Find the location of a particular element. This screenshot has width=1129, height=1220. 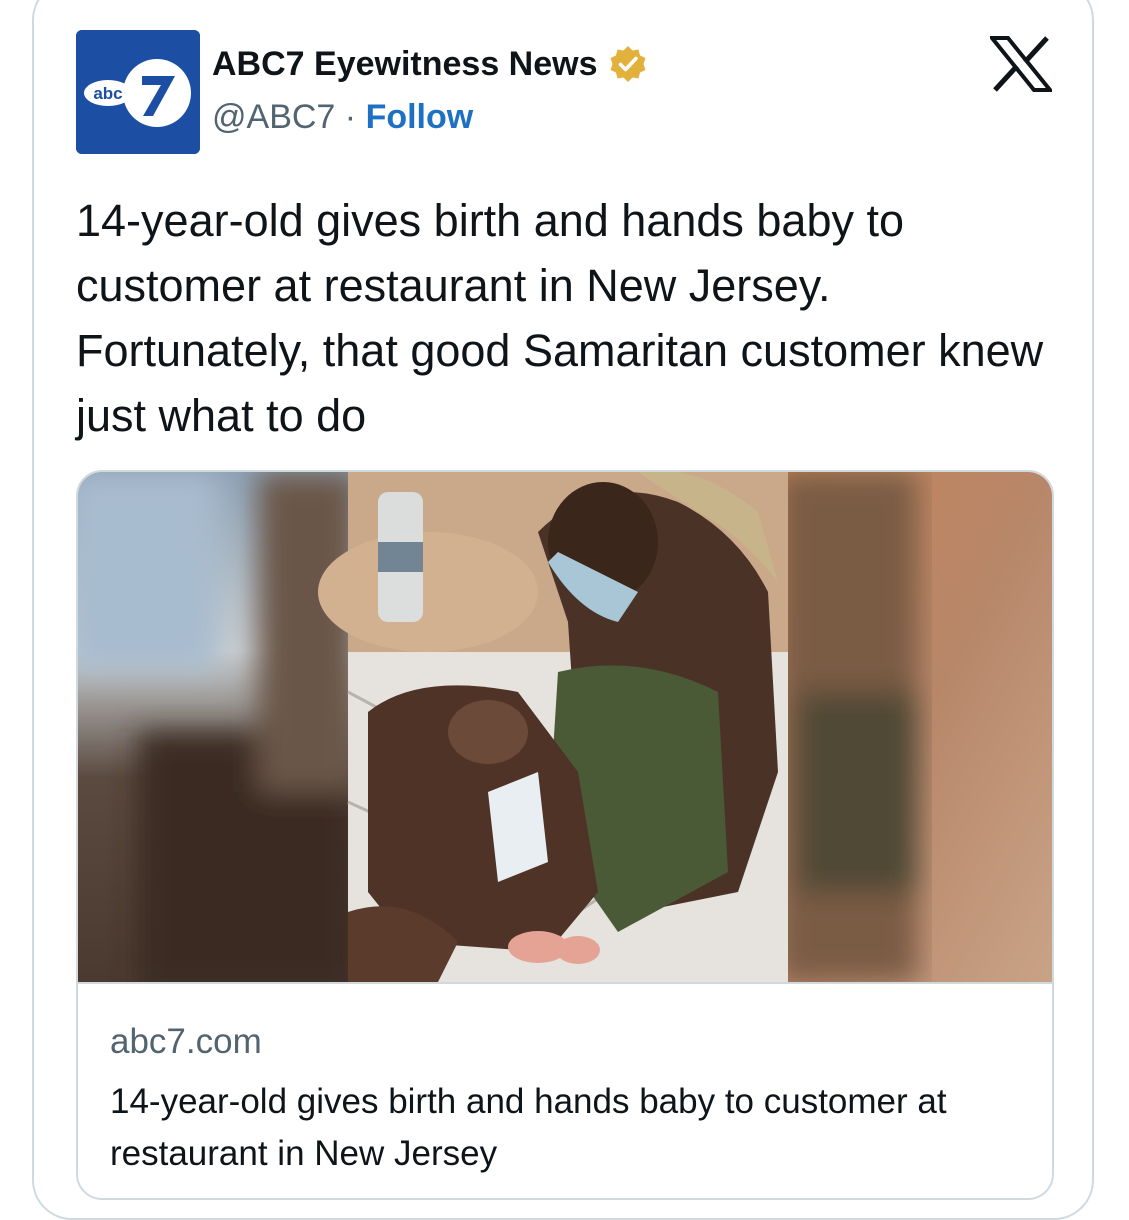

handle: @ABC7 is located at coordinates (273, 117).